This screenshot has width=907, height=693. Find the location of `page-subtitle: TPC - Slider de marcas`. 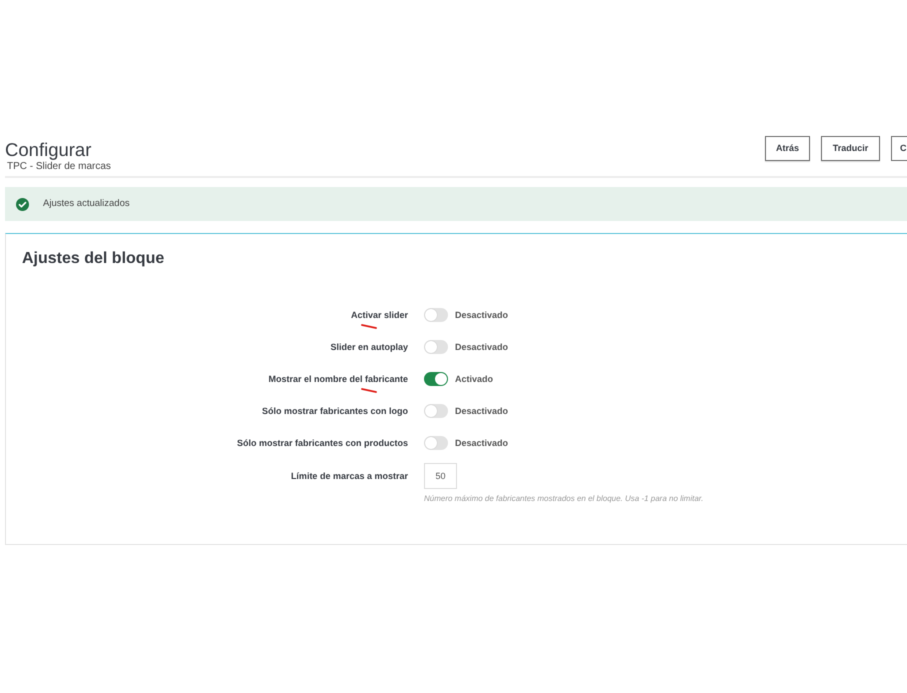

page-subtitle: TPC - Slider de marcas is located at coordinates (59, 167).